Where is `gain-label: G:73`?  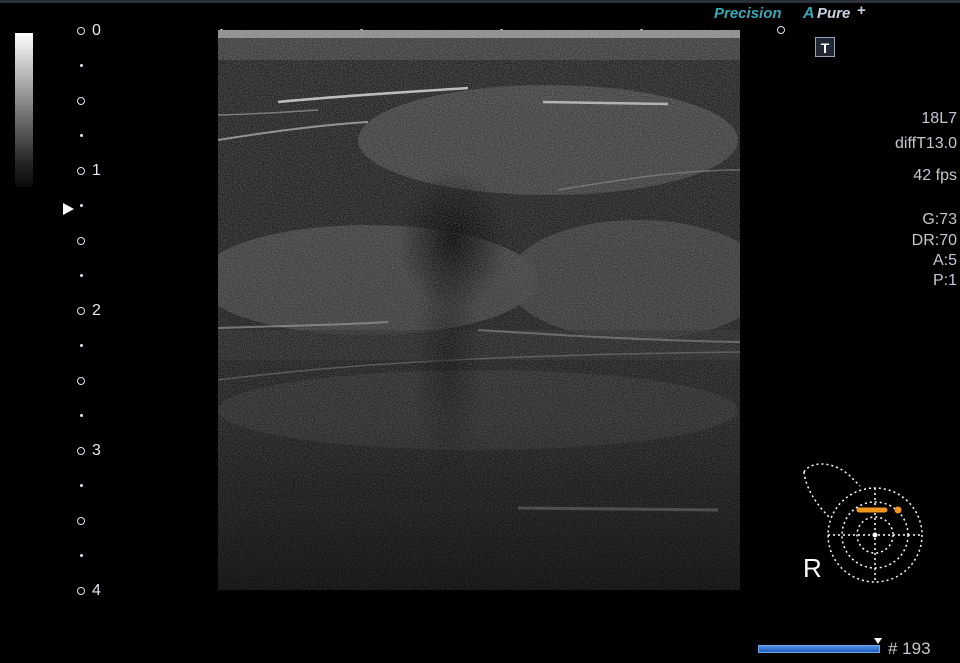 gain-label: G:73 is located at coordinates (939, 219).